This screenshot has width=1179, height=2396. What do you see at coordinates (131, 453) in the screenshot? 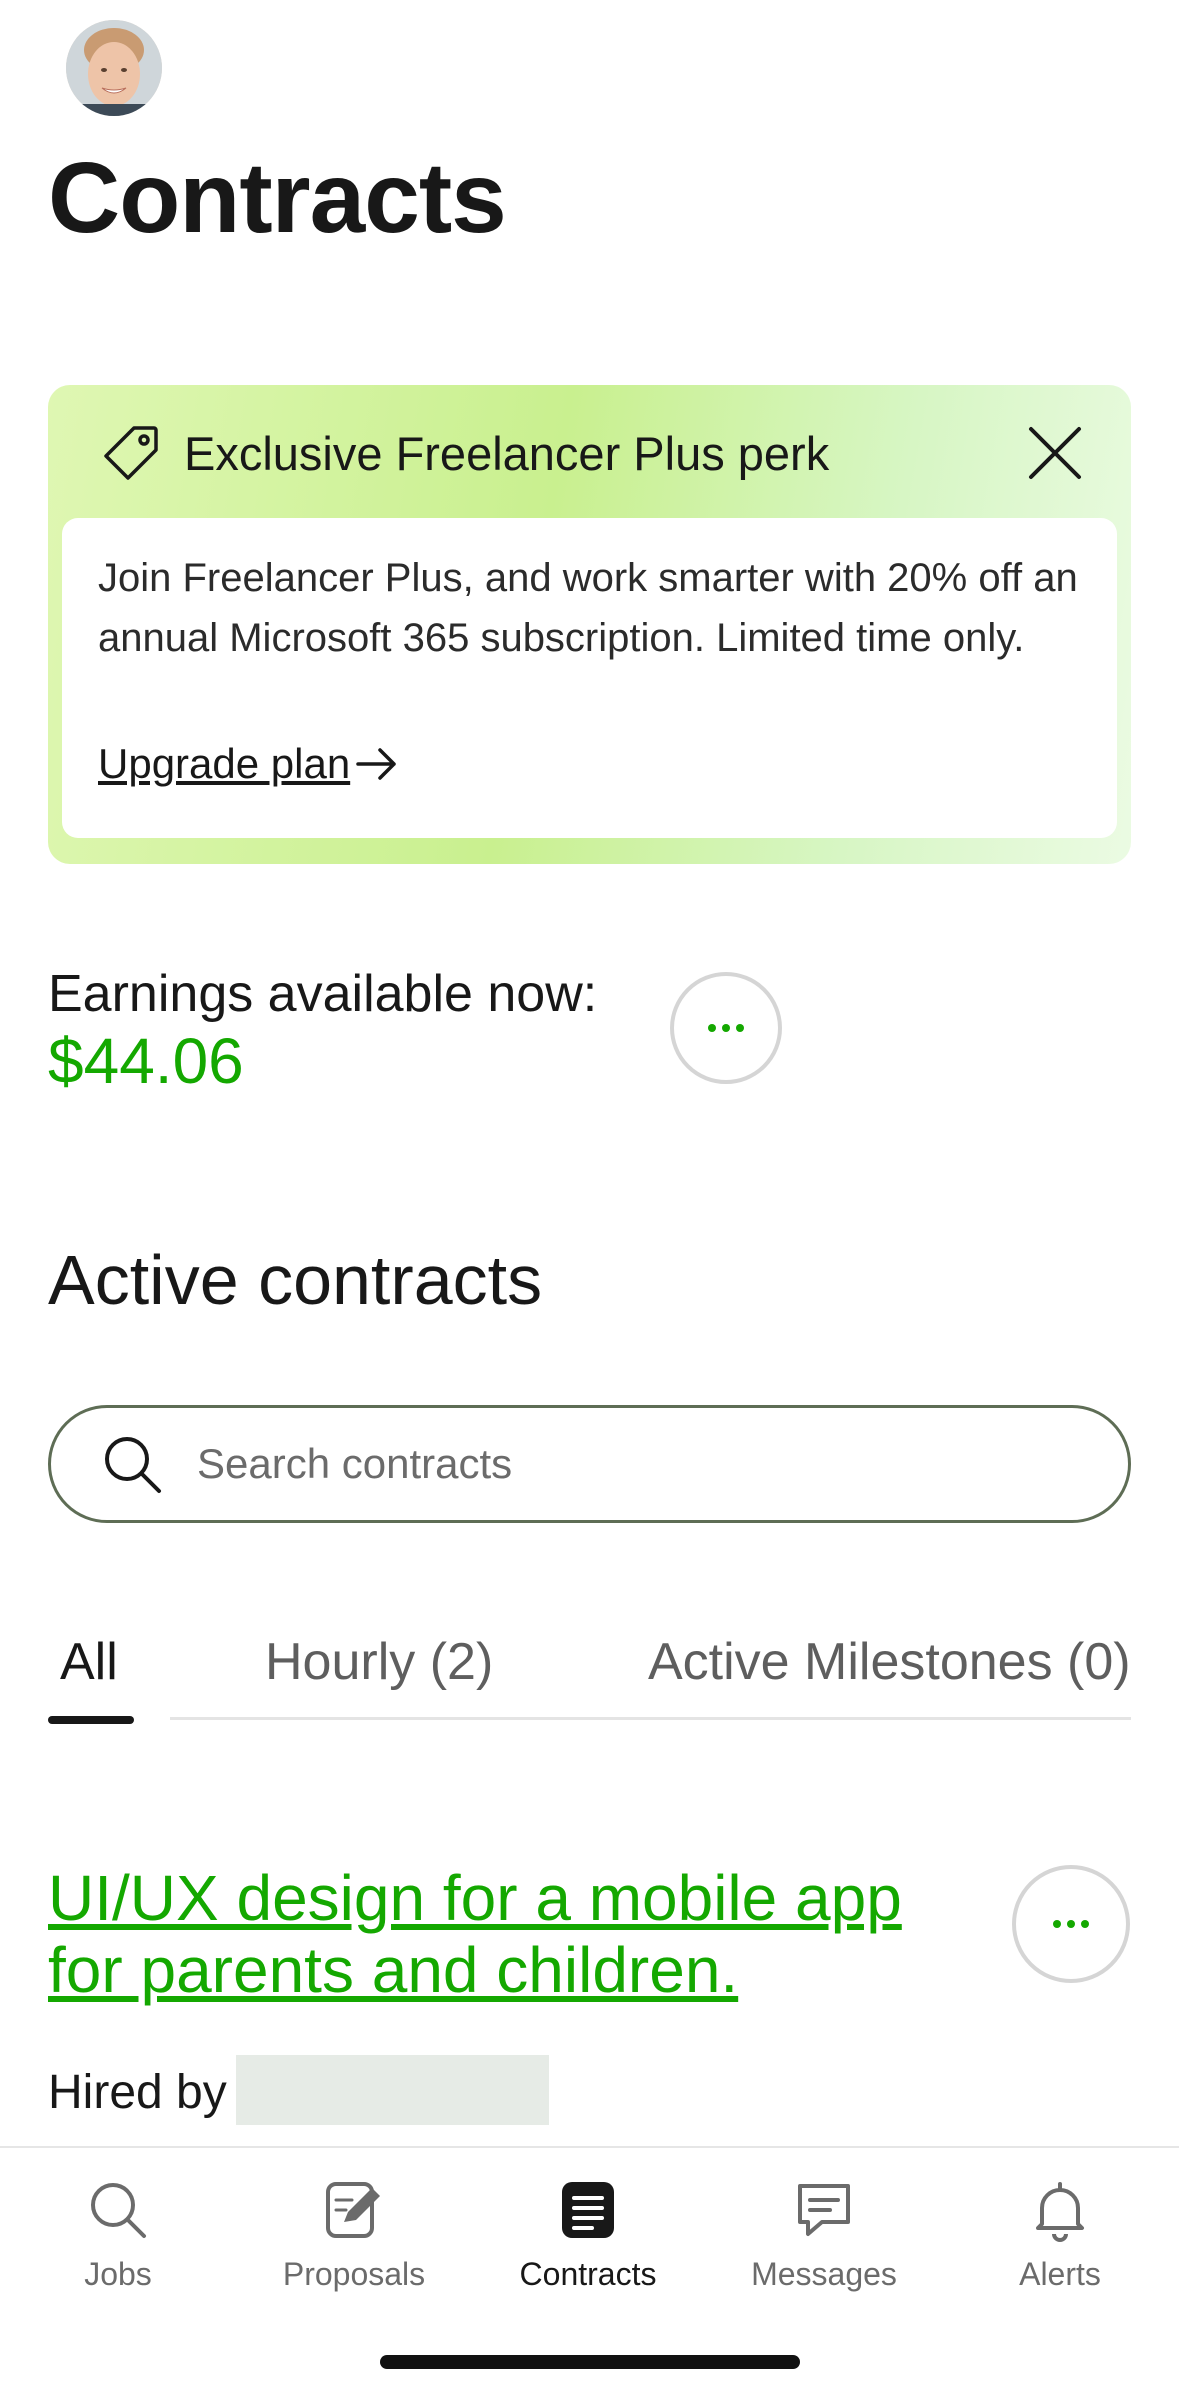
I see `tag-icon` at bounding box center [131, 453].